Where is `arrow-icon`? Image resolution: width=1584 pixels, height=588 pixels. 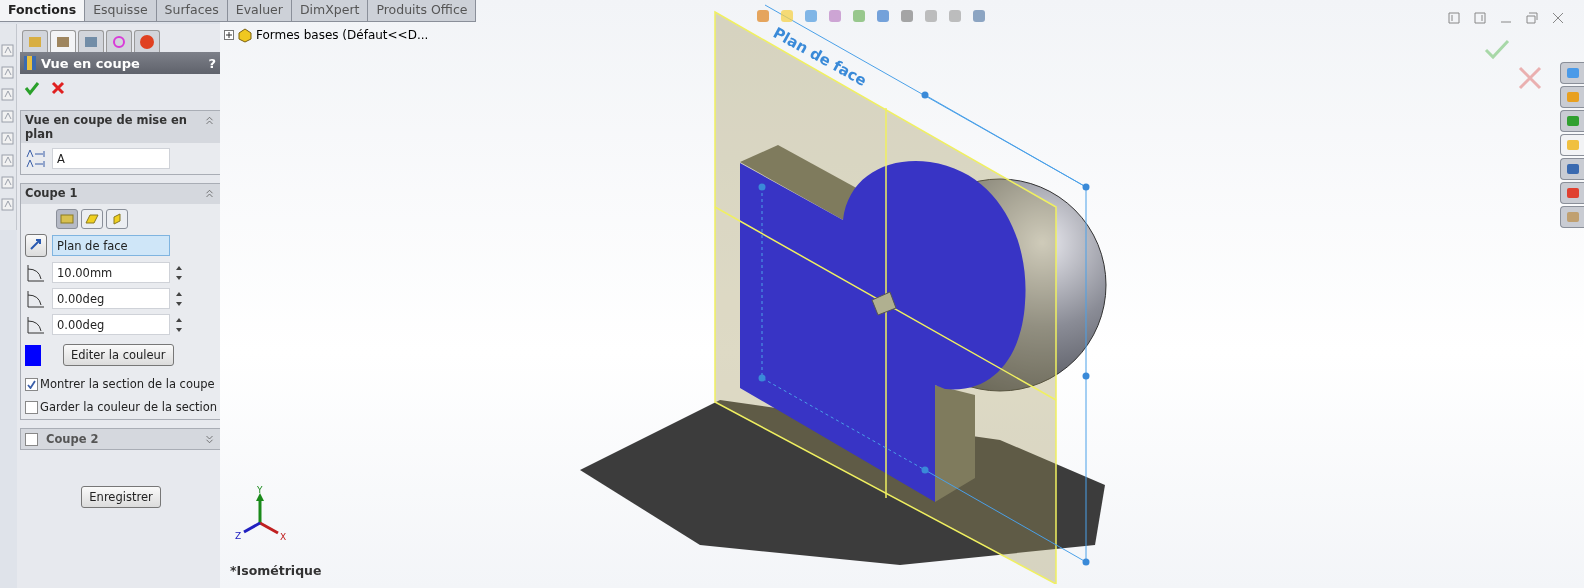 arrow-icon is located at coordinates (36, 244).